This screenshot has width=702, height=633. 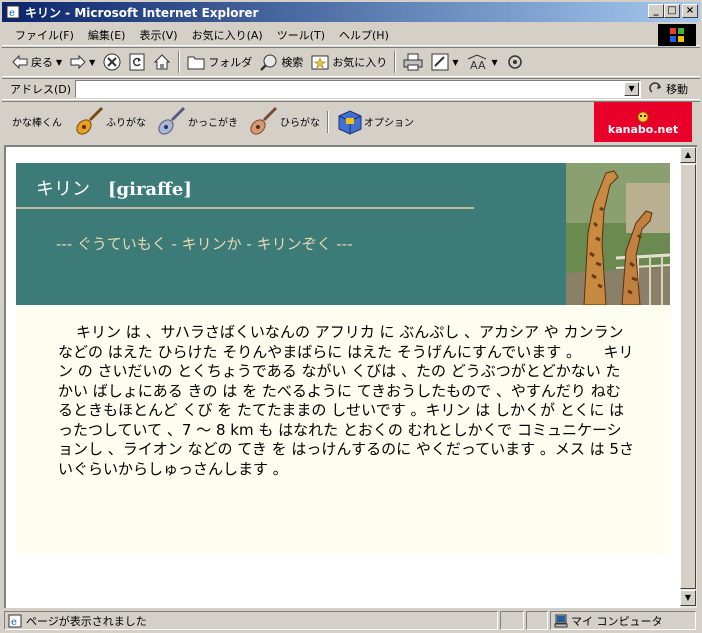 I want to click on favorites-icon, so click(x=320, y=62).